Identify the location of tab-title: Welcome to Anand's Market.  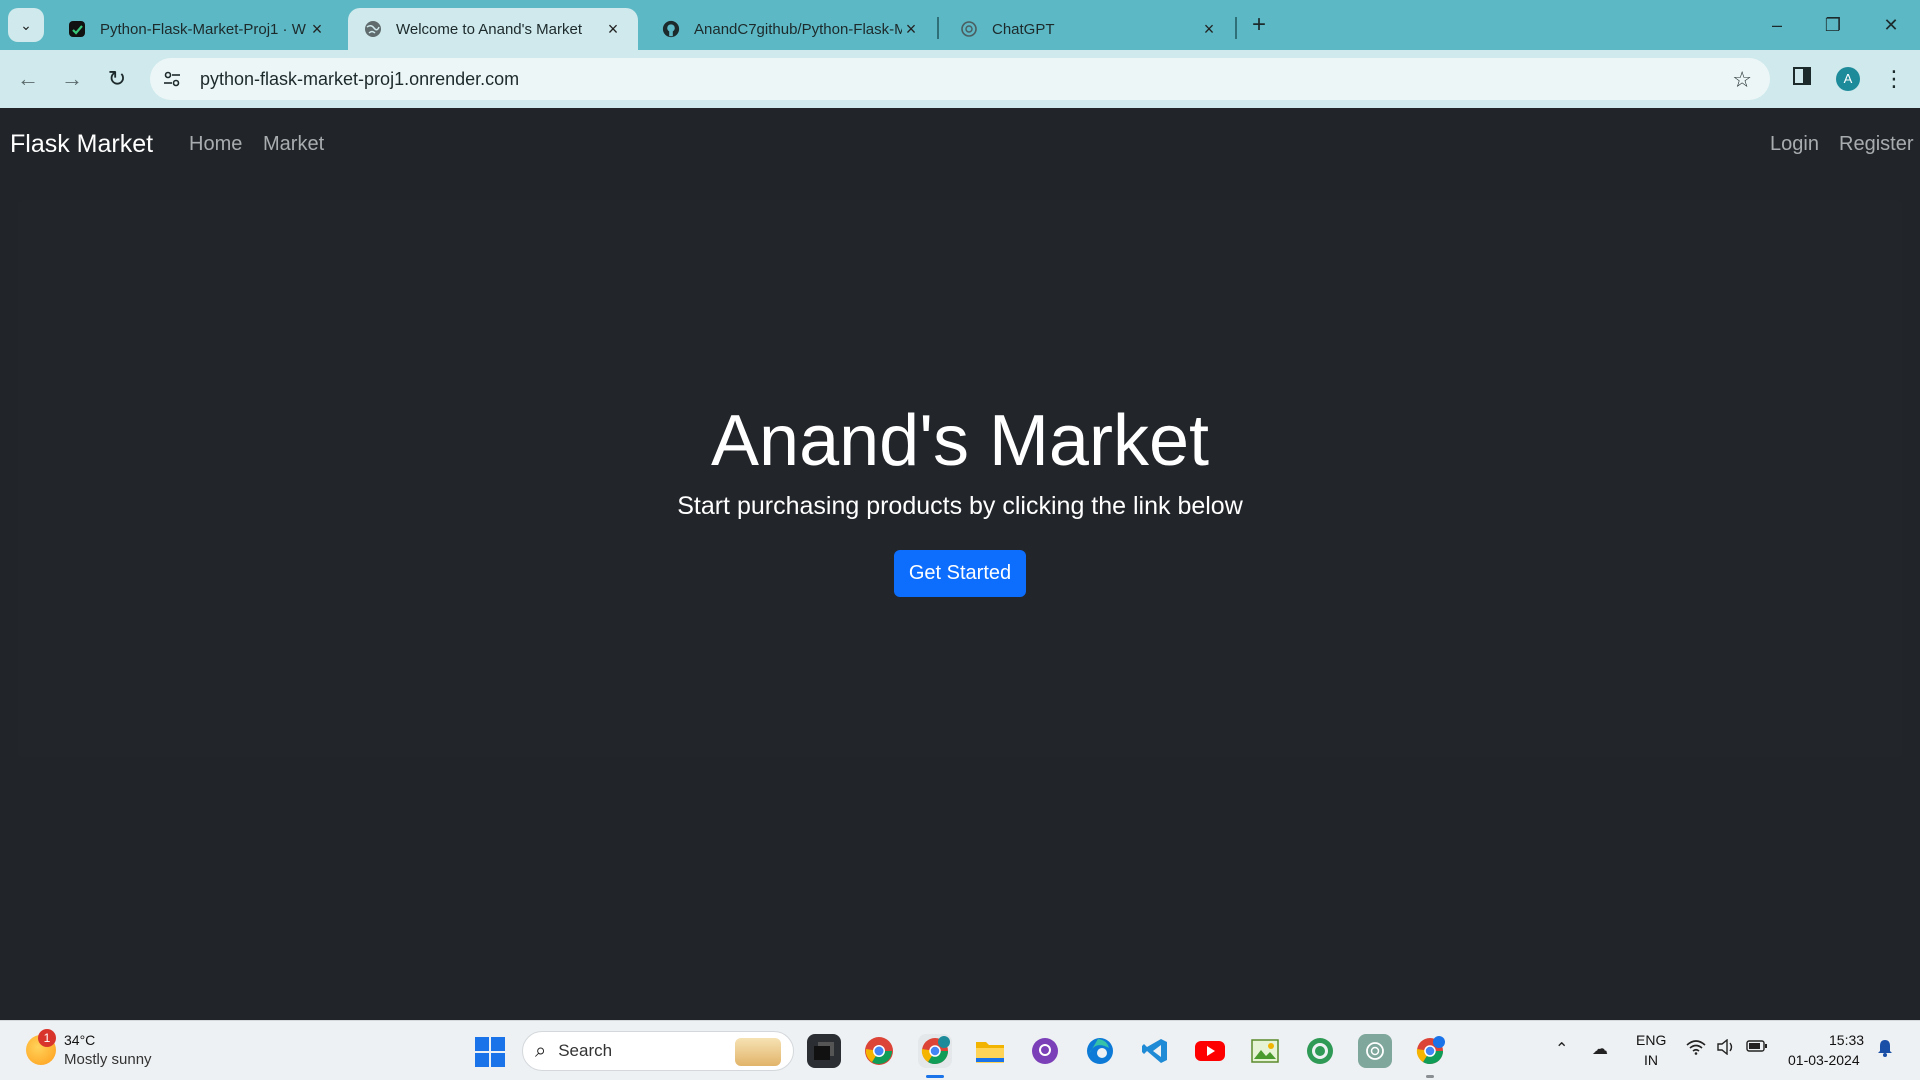
(489, 29).